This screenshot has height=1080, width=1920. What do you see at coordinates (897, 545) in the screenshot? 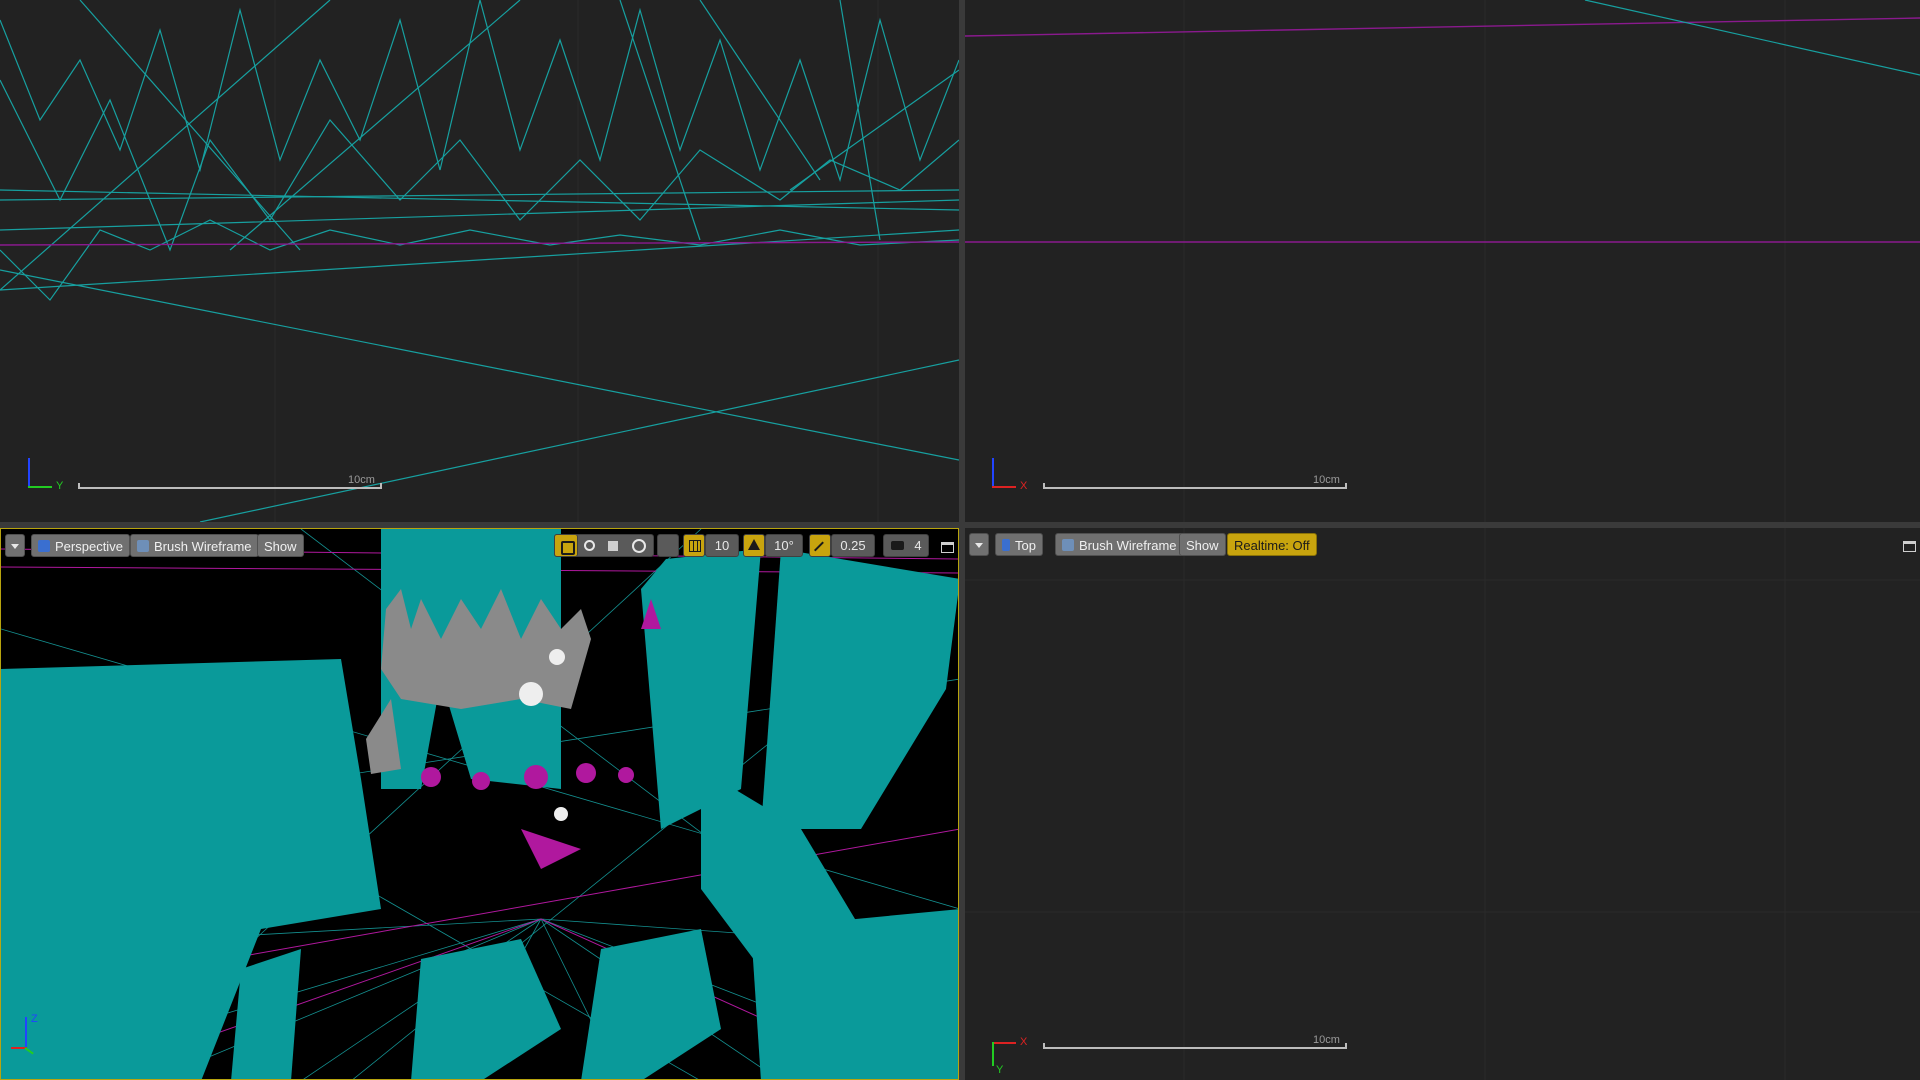
I see `camera-icon` at bounding box center [897, 545].